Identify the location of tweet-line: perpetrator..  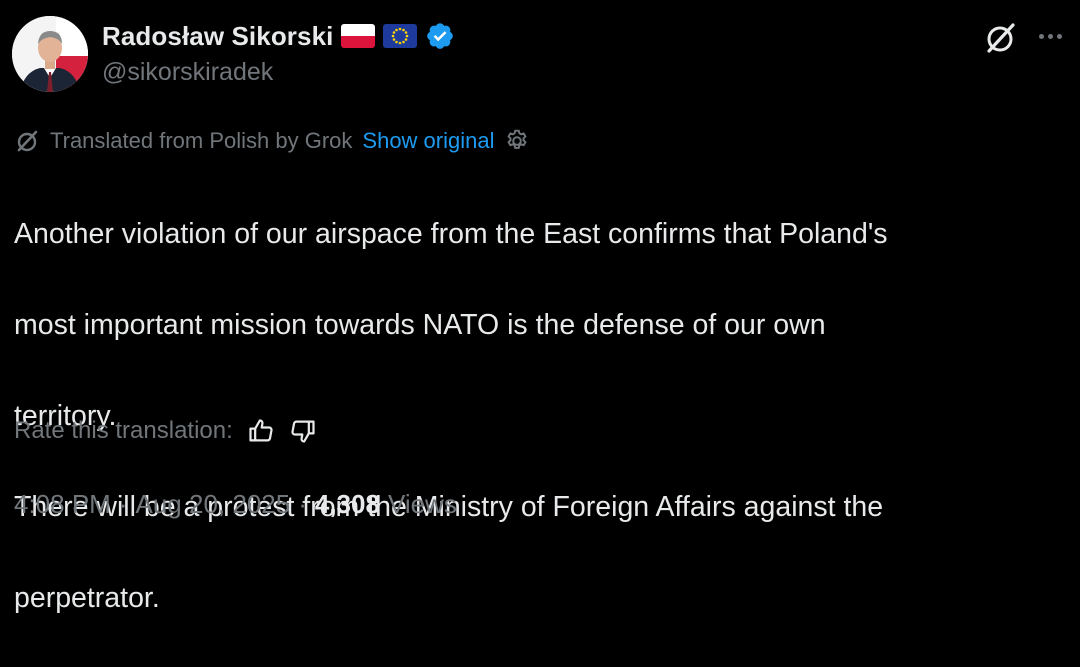
(87, 597).